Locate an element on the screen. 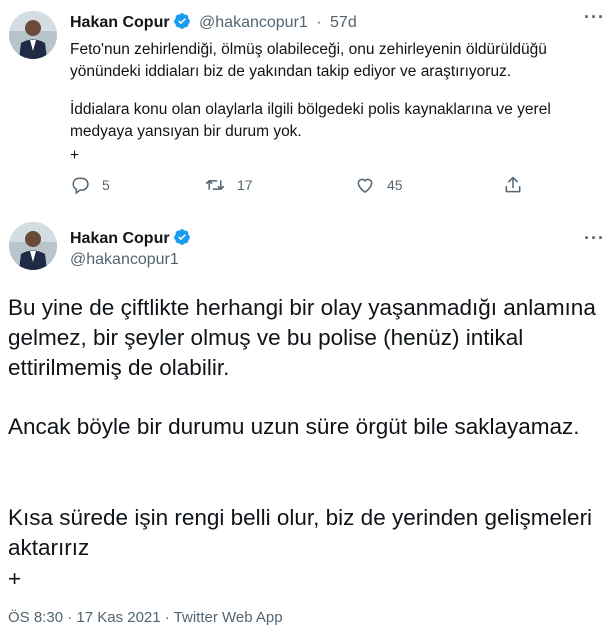 The image size is (616, 631). tweet-header: Hakan Copur is located at coordinates (130, 238).